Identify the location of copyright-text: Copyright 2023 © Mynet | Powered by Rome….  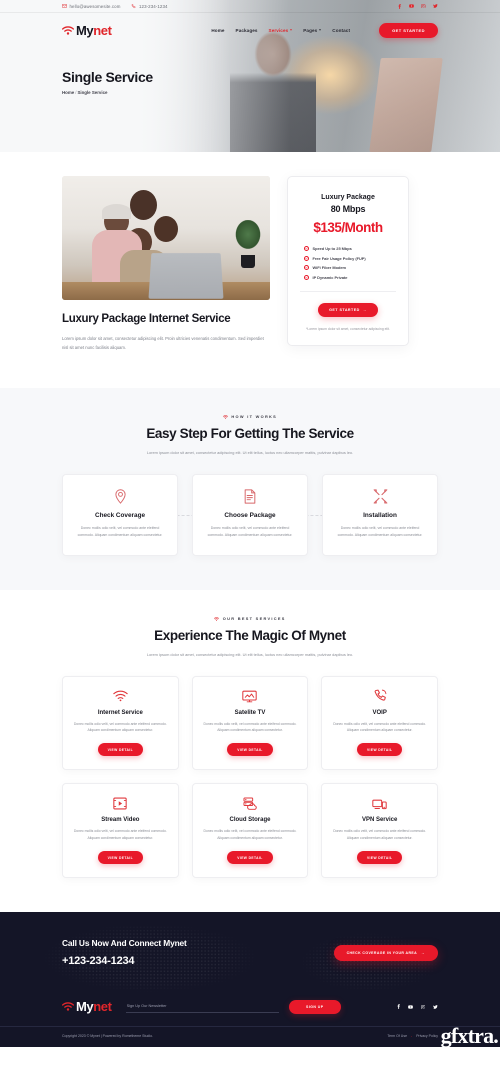
(108, 1036).